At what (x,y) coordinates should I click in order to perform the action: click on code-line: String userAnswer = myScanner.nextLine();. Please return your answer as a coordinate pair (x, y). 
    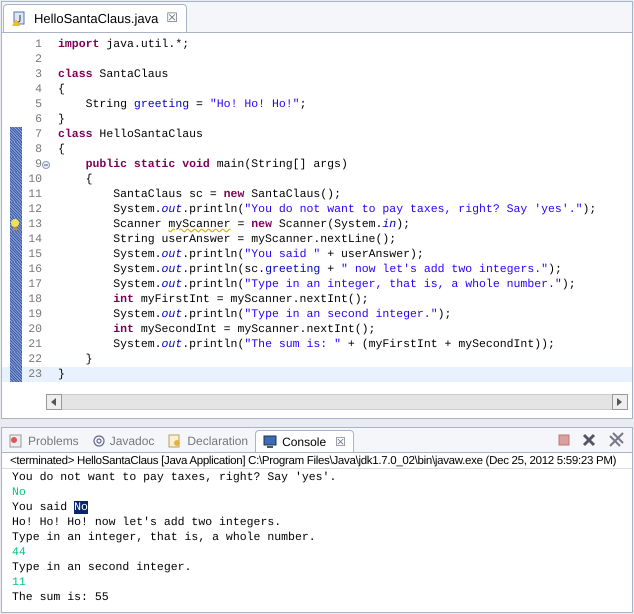
    Looking at the image, I should click on (254, 239).